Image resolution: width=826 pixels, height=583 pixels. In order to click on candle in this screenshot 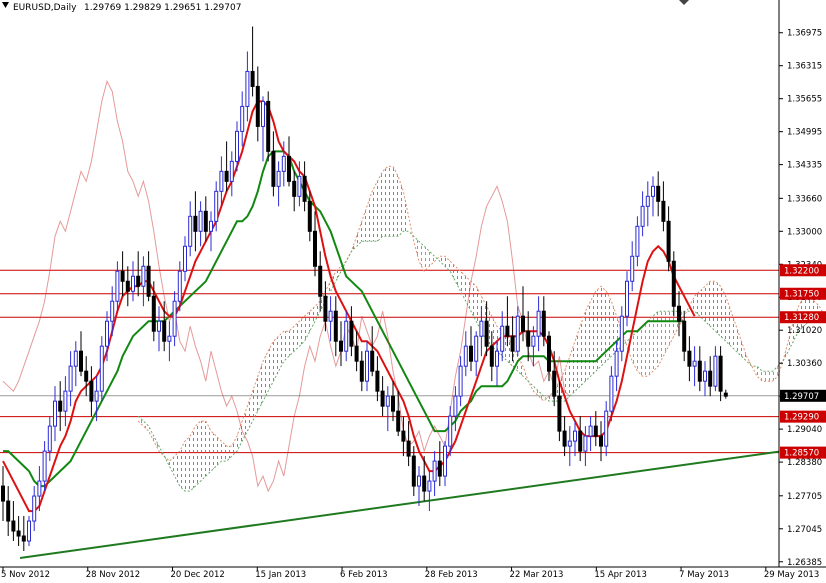, I will do `click(673, 284)`.